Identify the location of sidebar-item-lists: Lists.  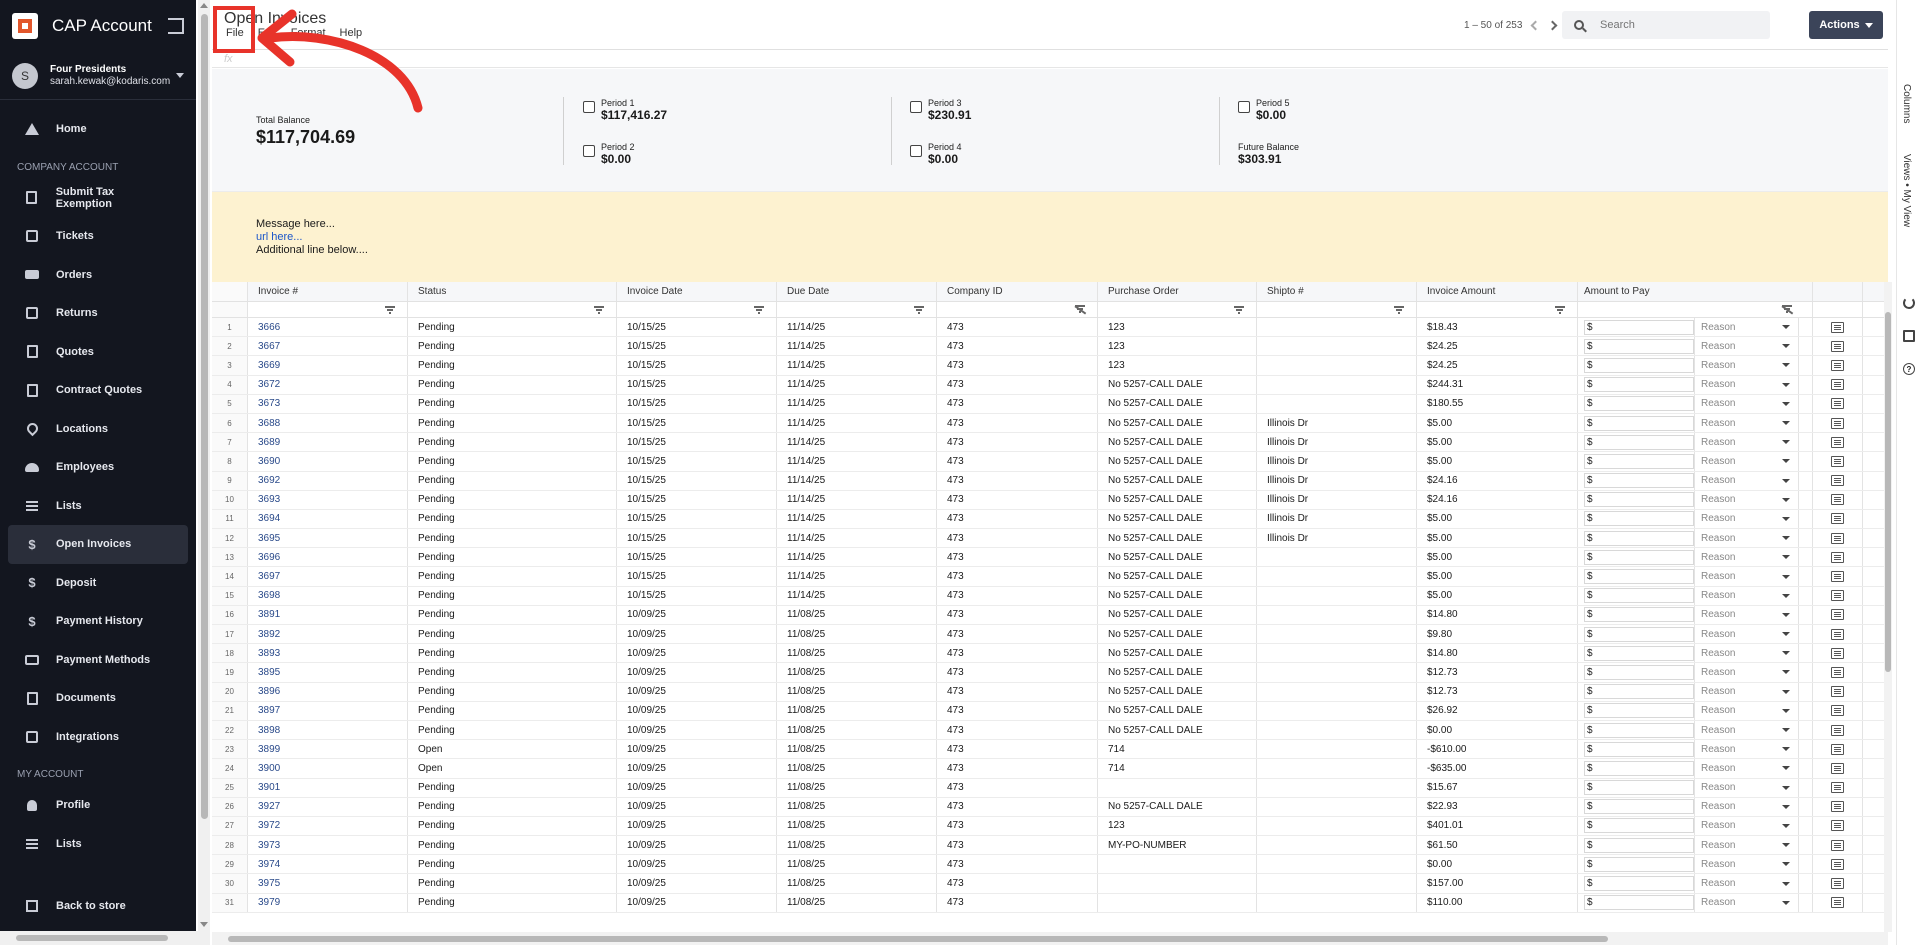
(98, 506).